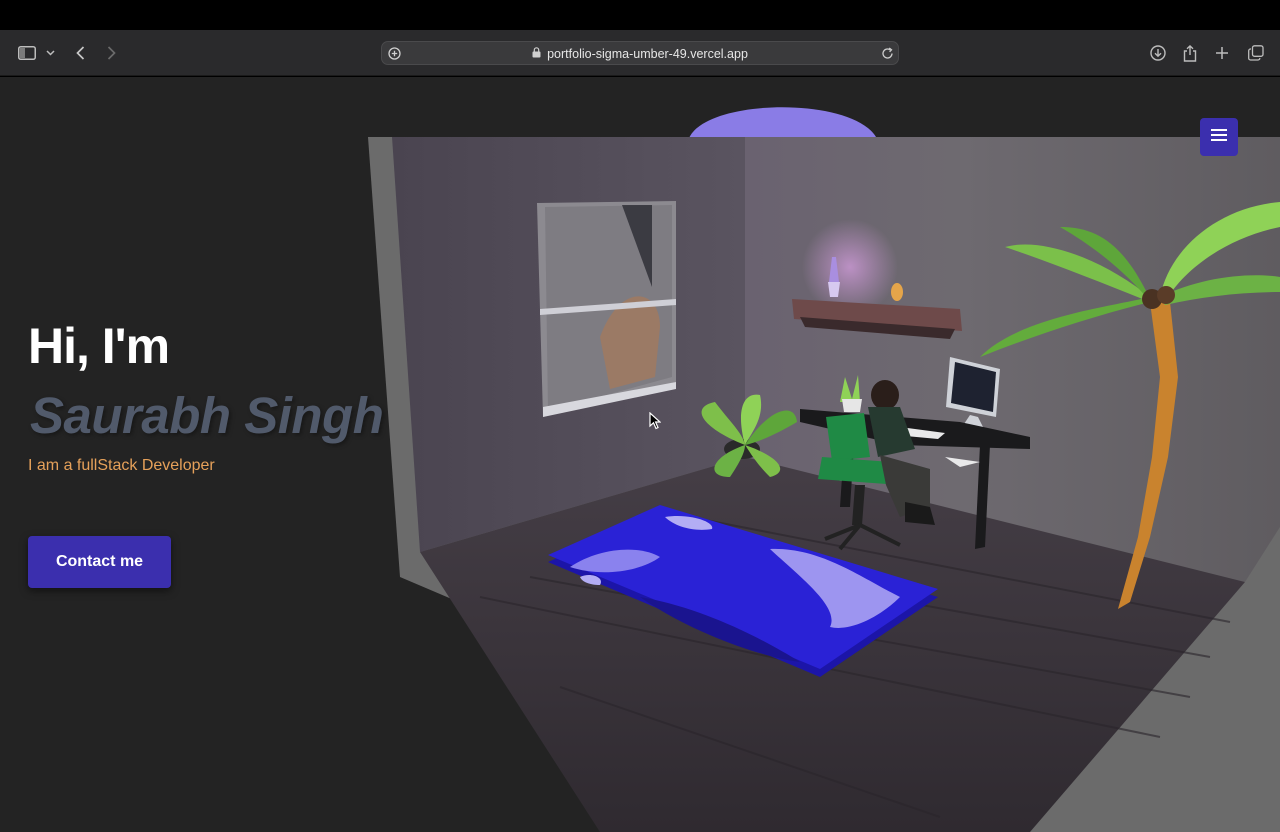  I want to click on url-text: portfolio-sigma-umber-49.vercel.app, so click(647, 54).